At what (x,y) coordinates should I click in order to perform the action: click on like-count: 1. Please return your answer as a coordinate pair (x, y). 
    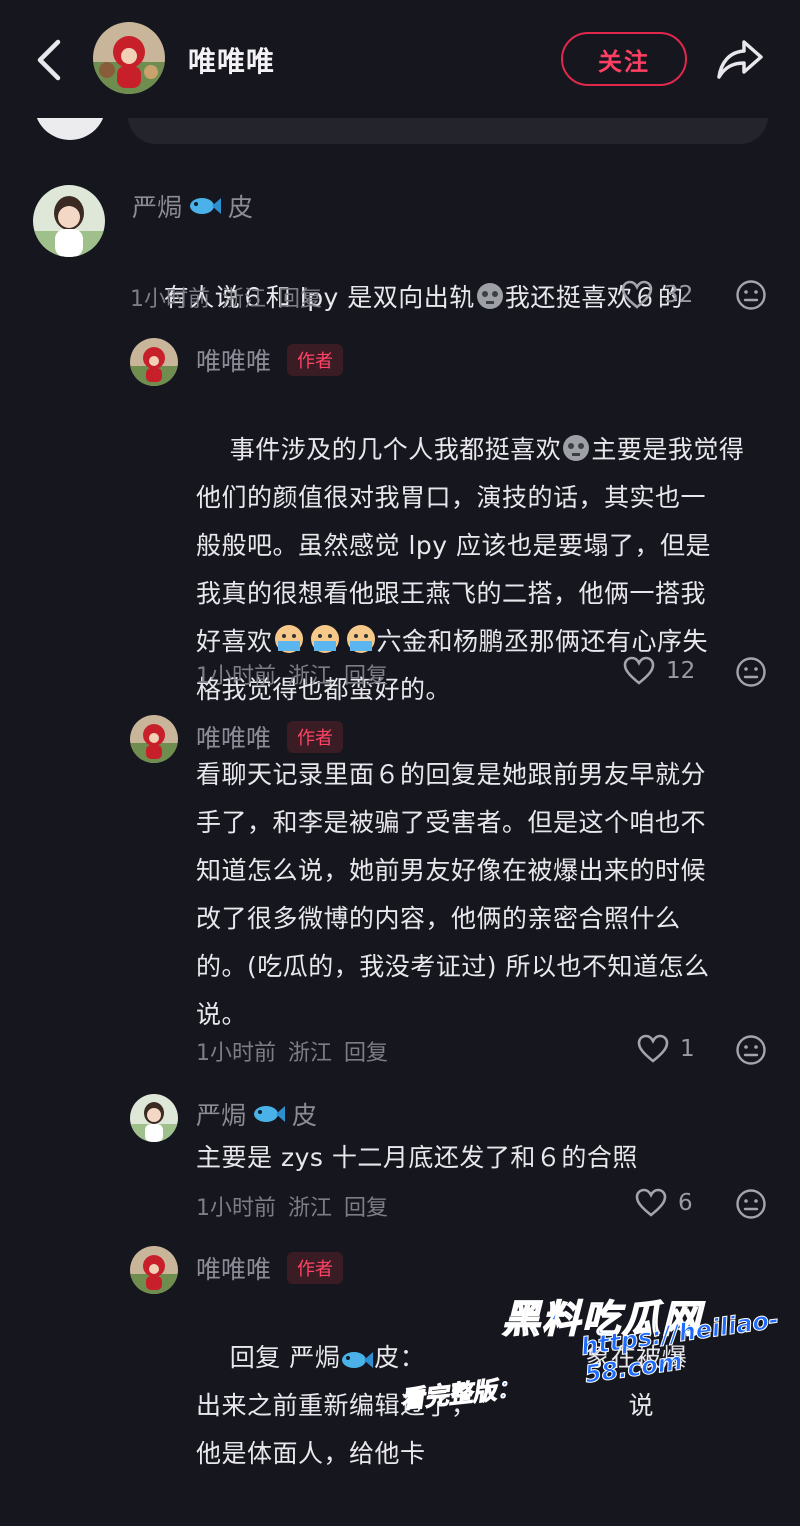
    Looking at the image, I should click on (687, 1049).